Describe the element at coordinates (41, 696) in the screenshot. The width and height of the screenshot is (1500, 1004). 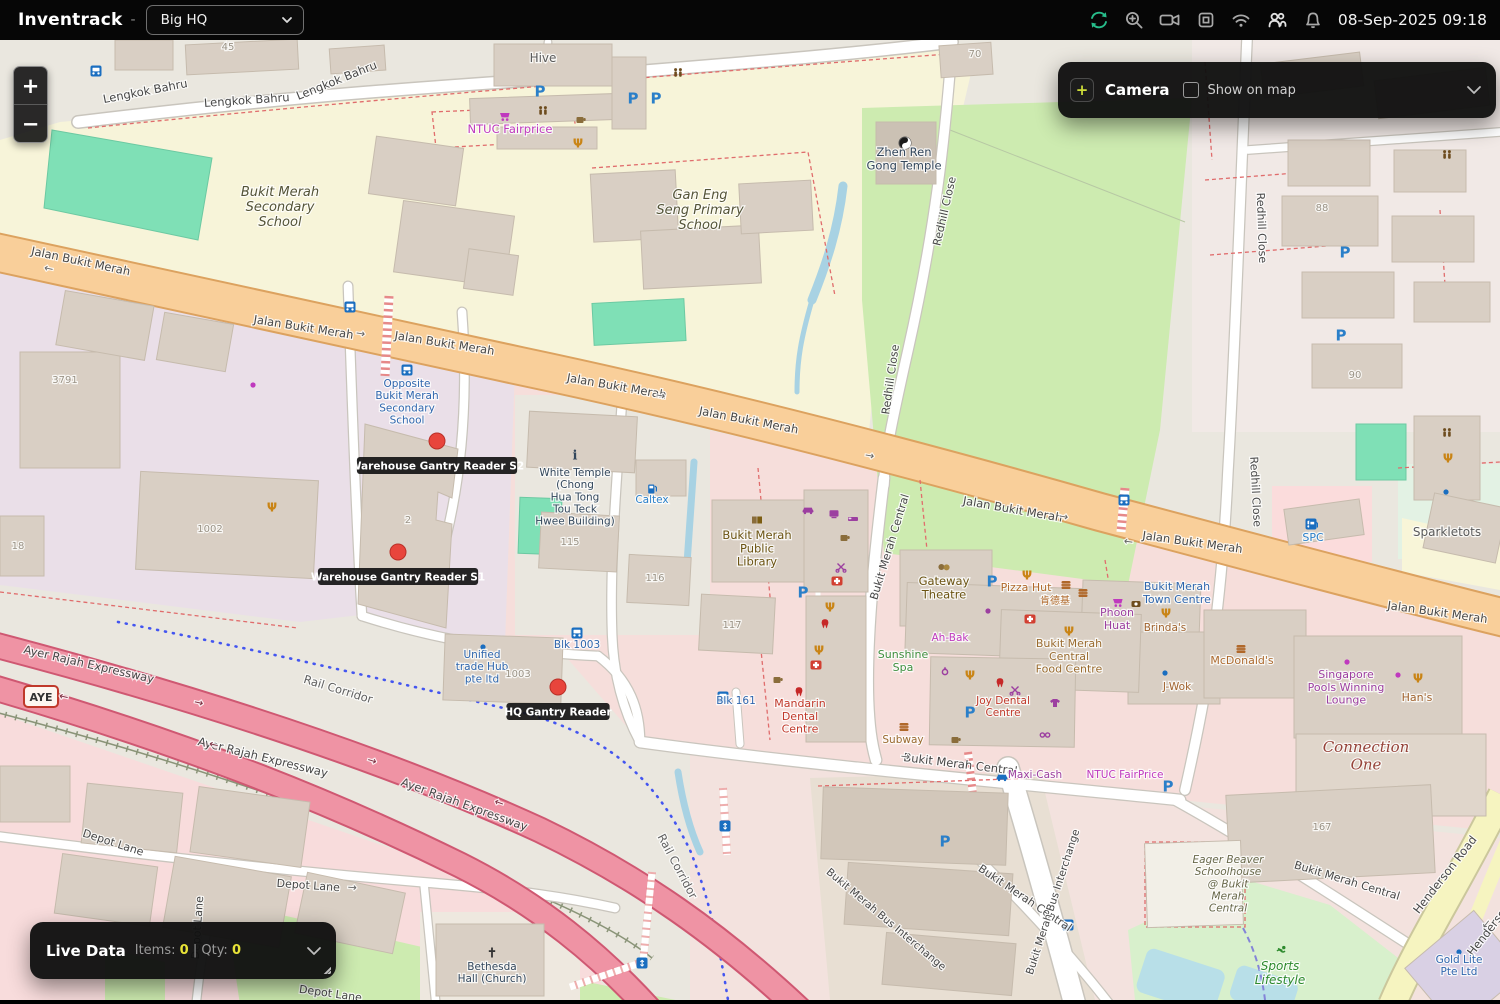
I see `road-shield-aye: AYE` at that location.